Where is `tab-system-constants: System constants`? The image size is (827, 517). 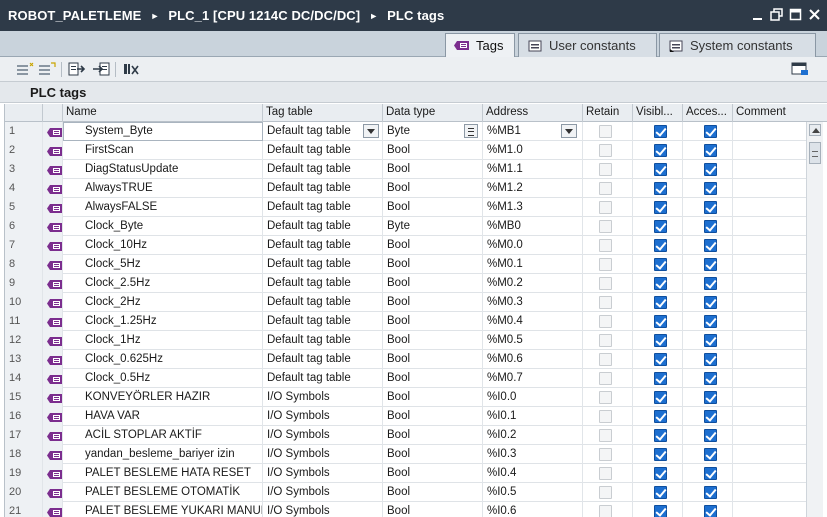
tab-system-constants: System constants is located at coordinates (737, 45).